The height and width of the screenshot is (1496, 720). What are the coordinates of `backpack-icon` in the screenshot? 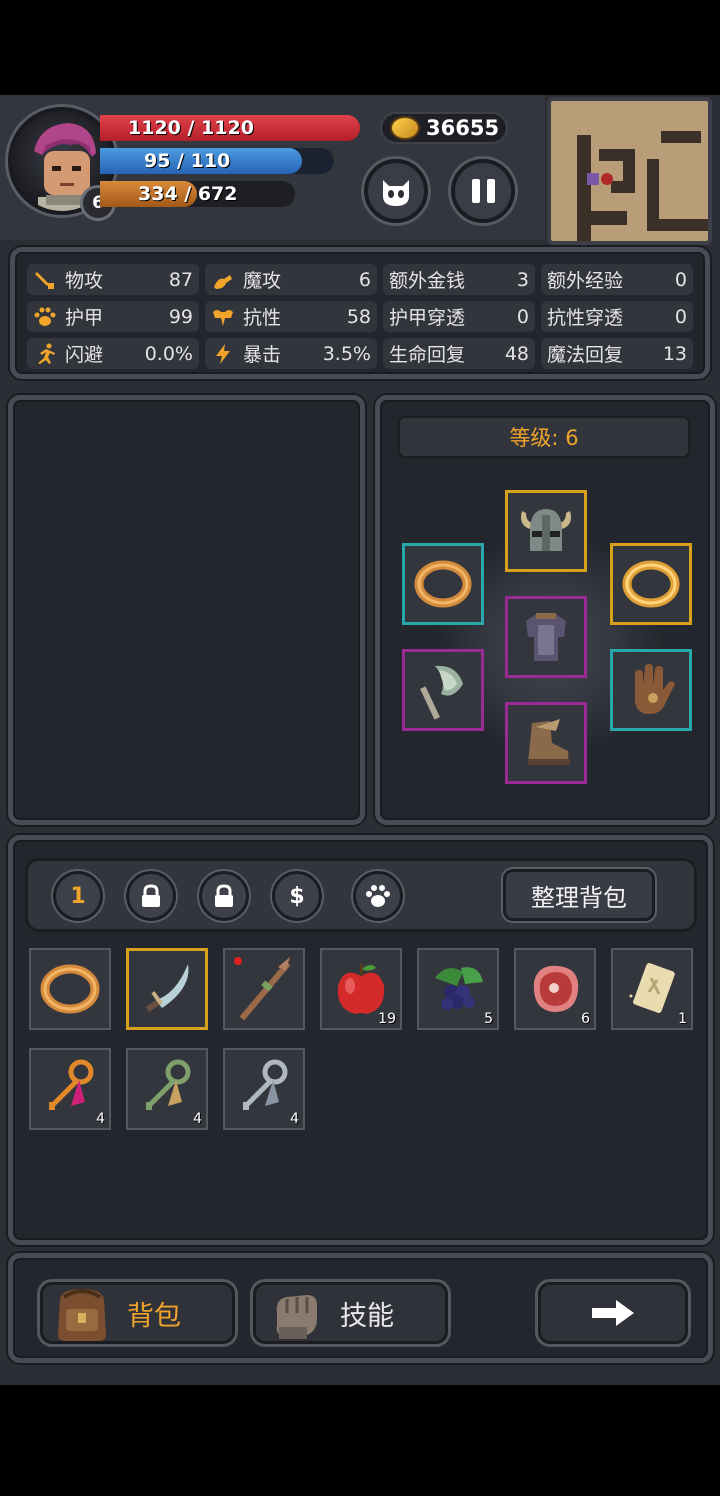 It's located at (82, 1313).